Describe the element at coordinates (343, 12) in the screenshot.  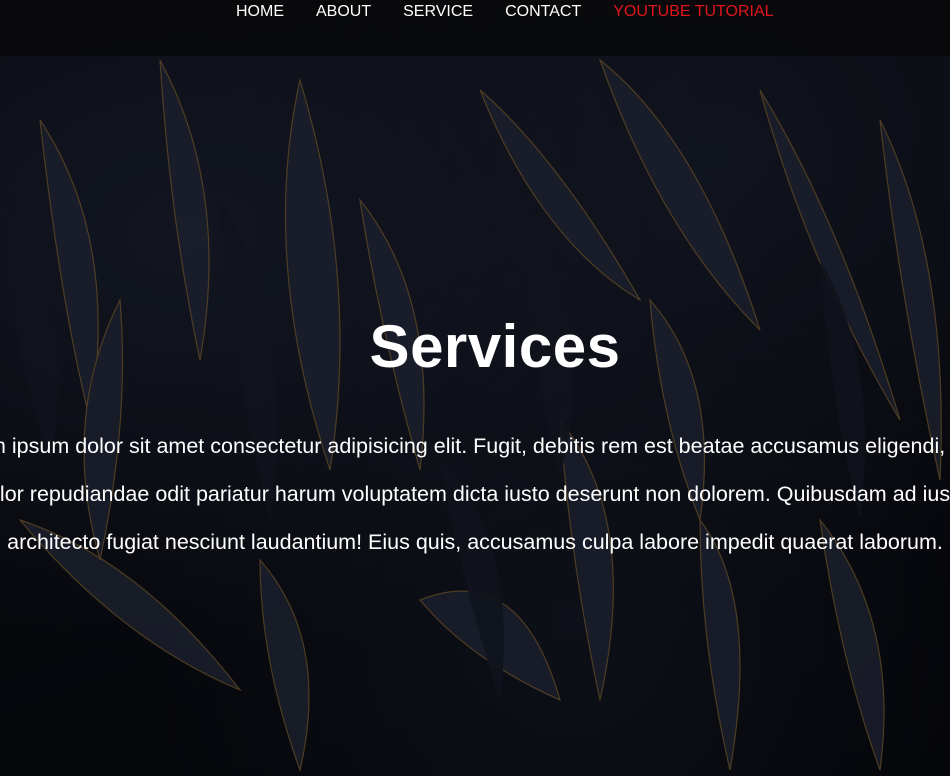
I see `nav-about-link: ABOUT` at that location.